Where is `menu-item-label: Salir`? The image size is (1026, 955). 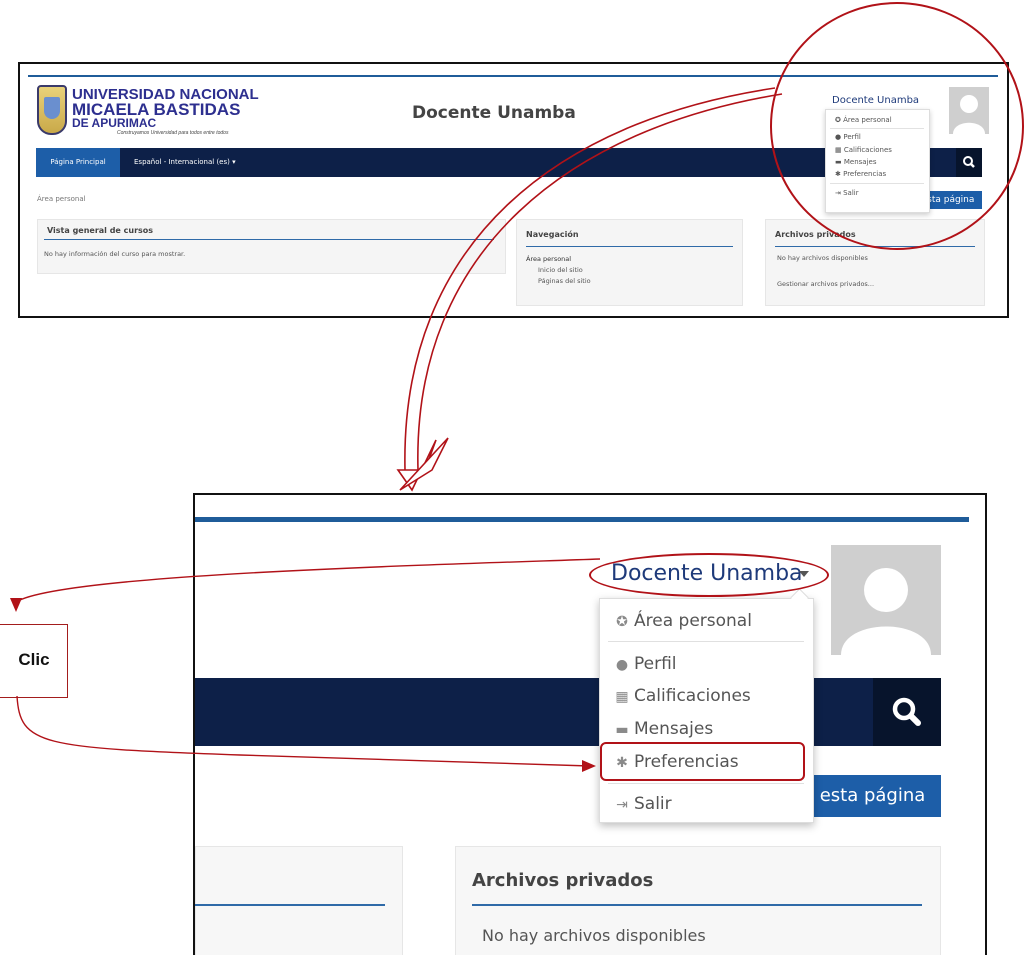
menu-item-label: Salir is located at coordinates (653, 804).